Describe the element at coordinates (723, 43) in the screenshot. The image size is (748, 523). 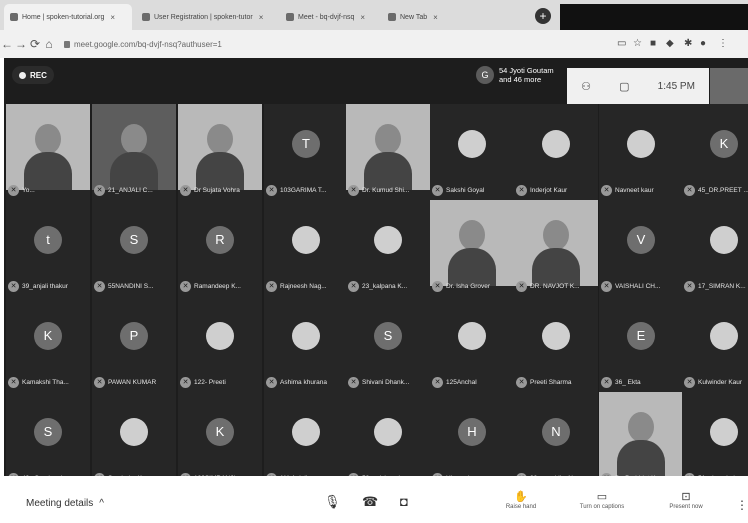
I see `menu-icon: ⋮` at that location.